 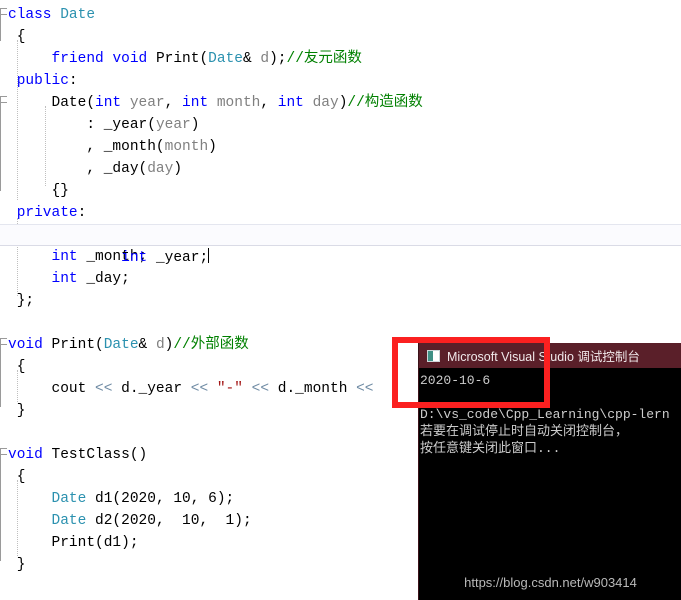 I want to click on current-line-highlight: int _year;, so click(x=340, y=245).